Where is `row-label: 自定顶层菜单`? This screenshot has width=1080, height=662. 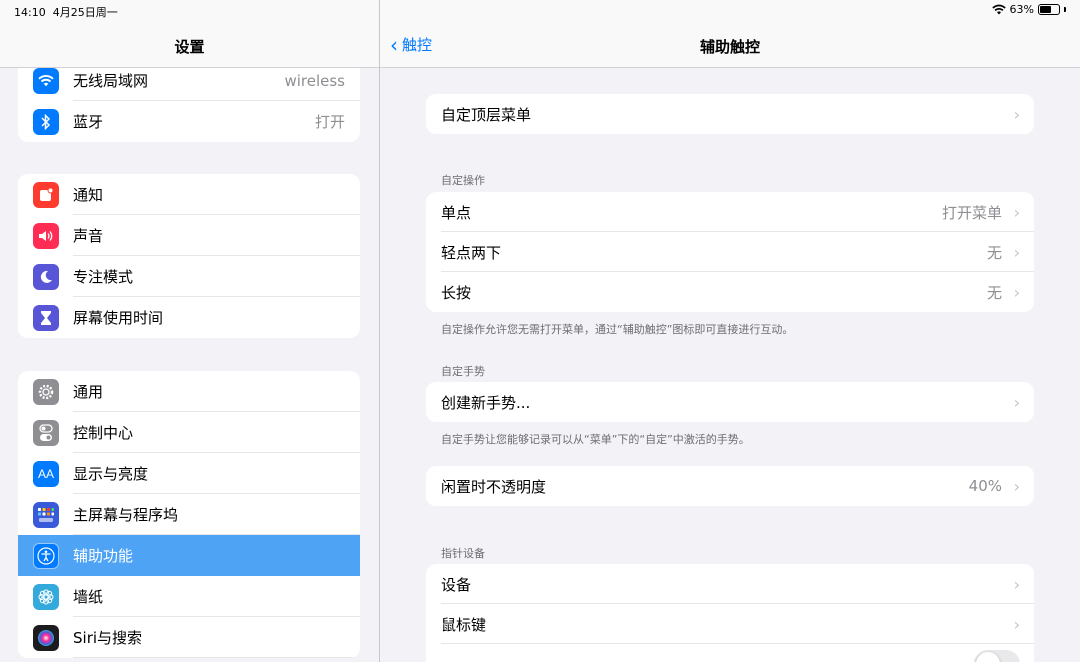 row-label: 自定顶层菜单 is located at coordinates (486, 114).